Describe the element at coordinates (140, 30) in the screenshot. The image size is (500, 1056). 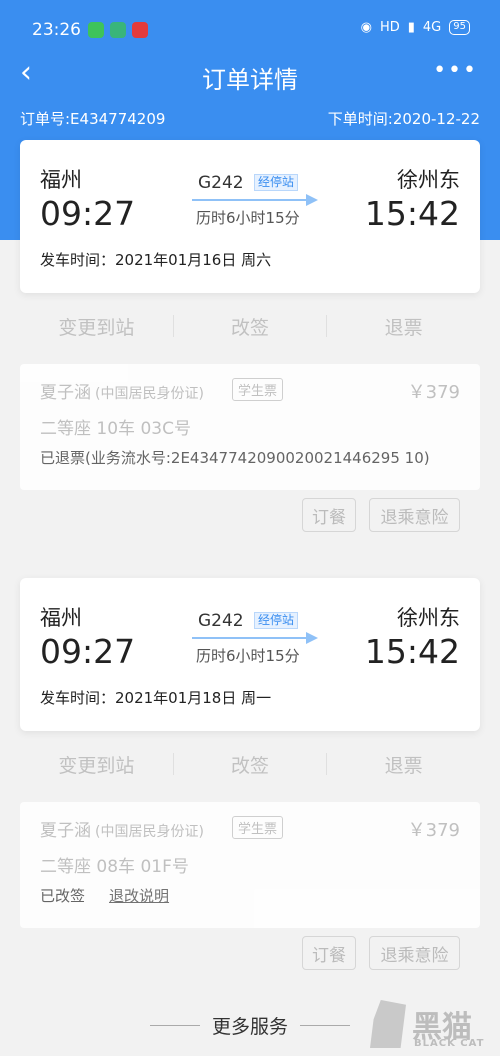
I see `news-icon` at that location.